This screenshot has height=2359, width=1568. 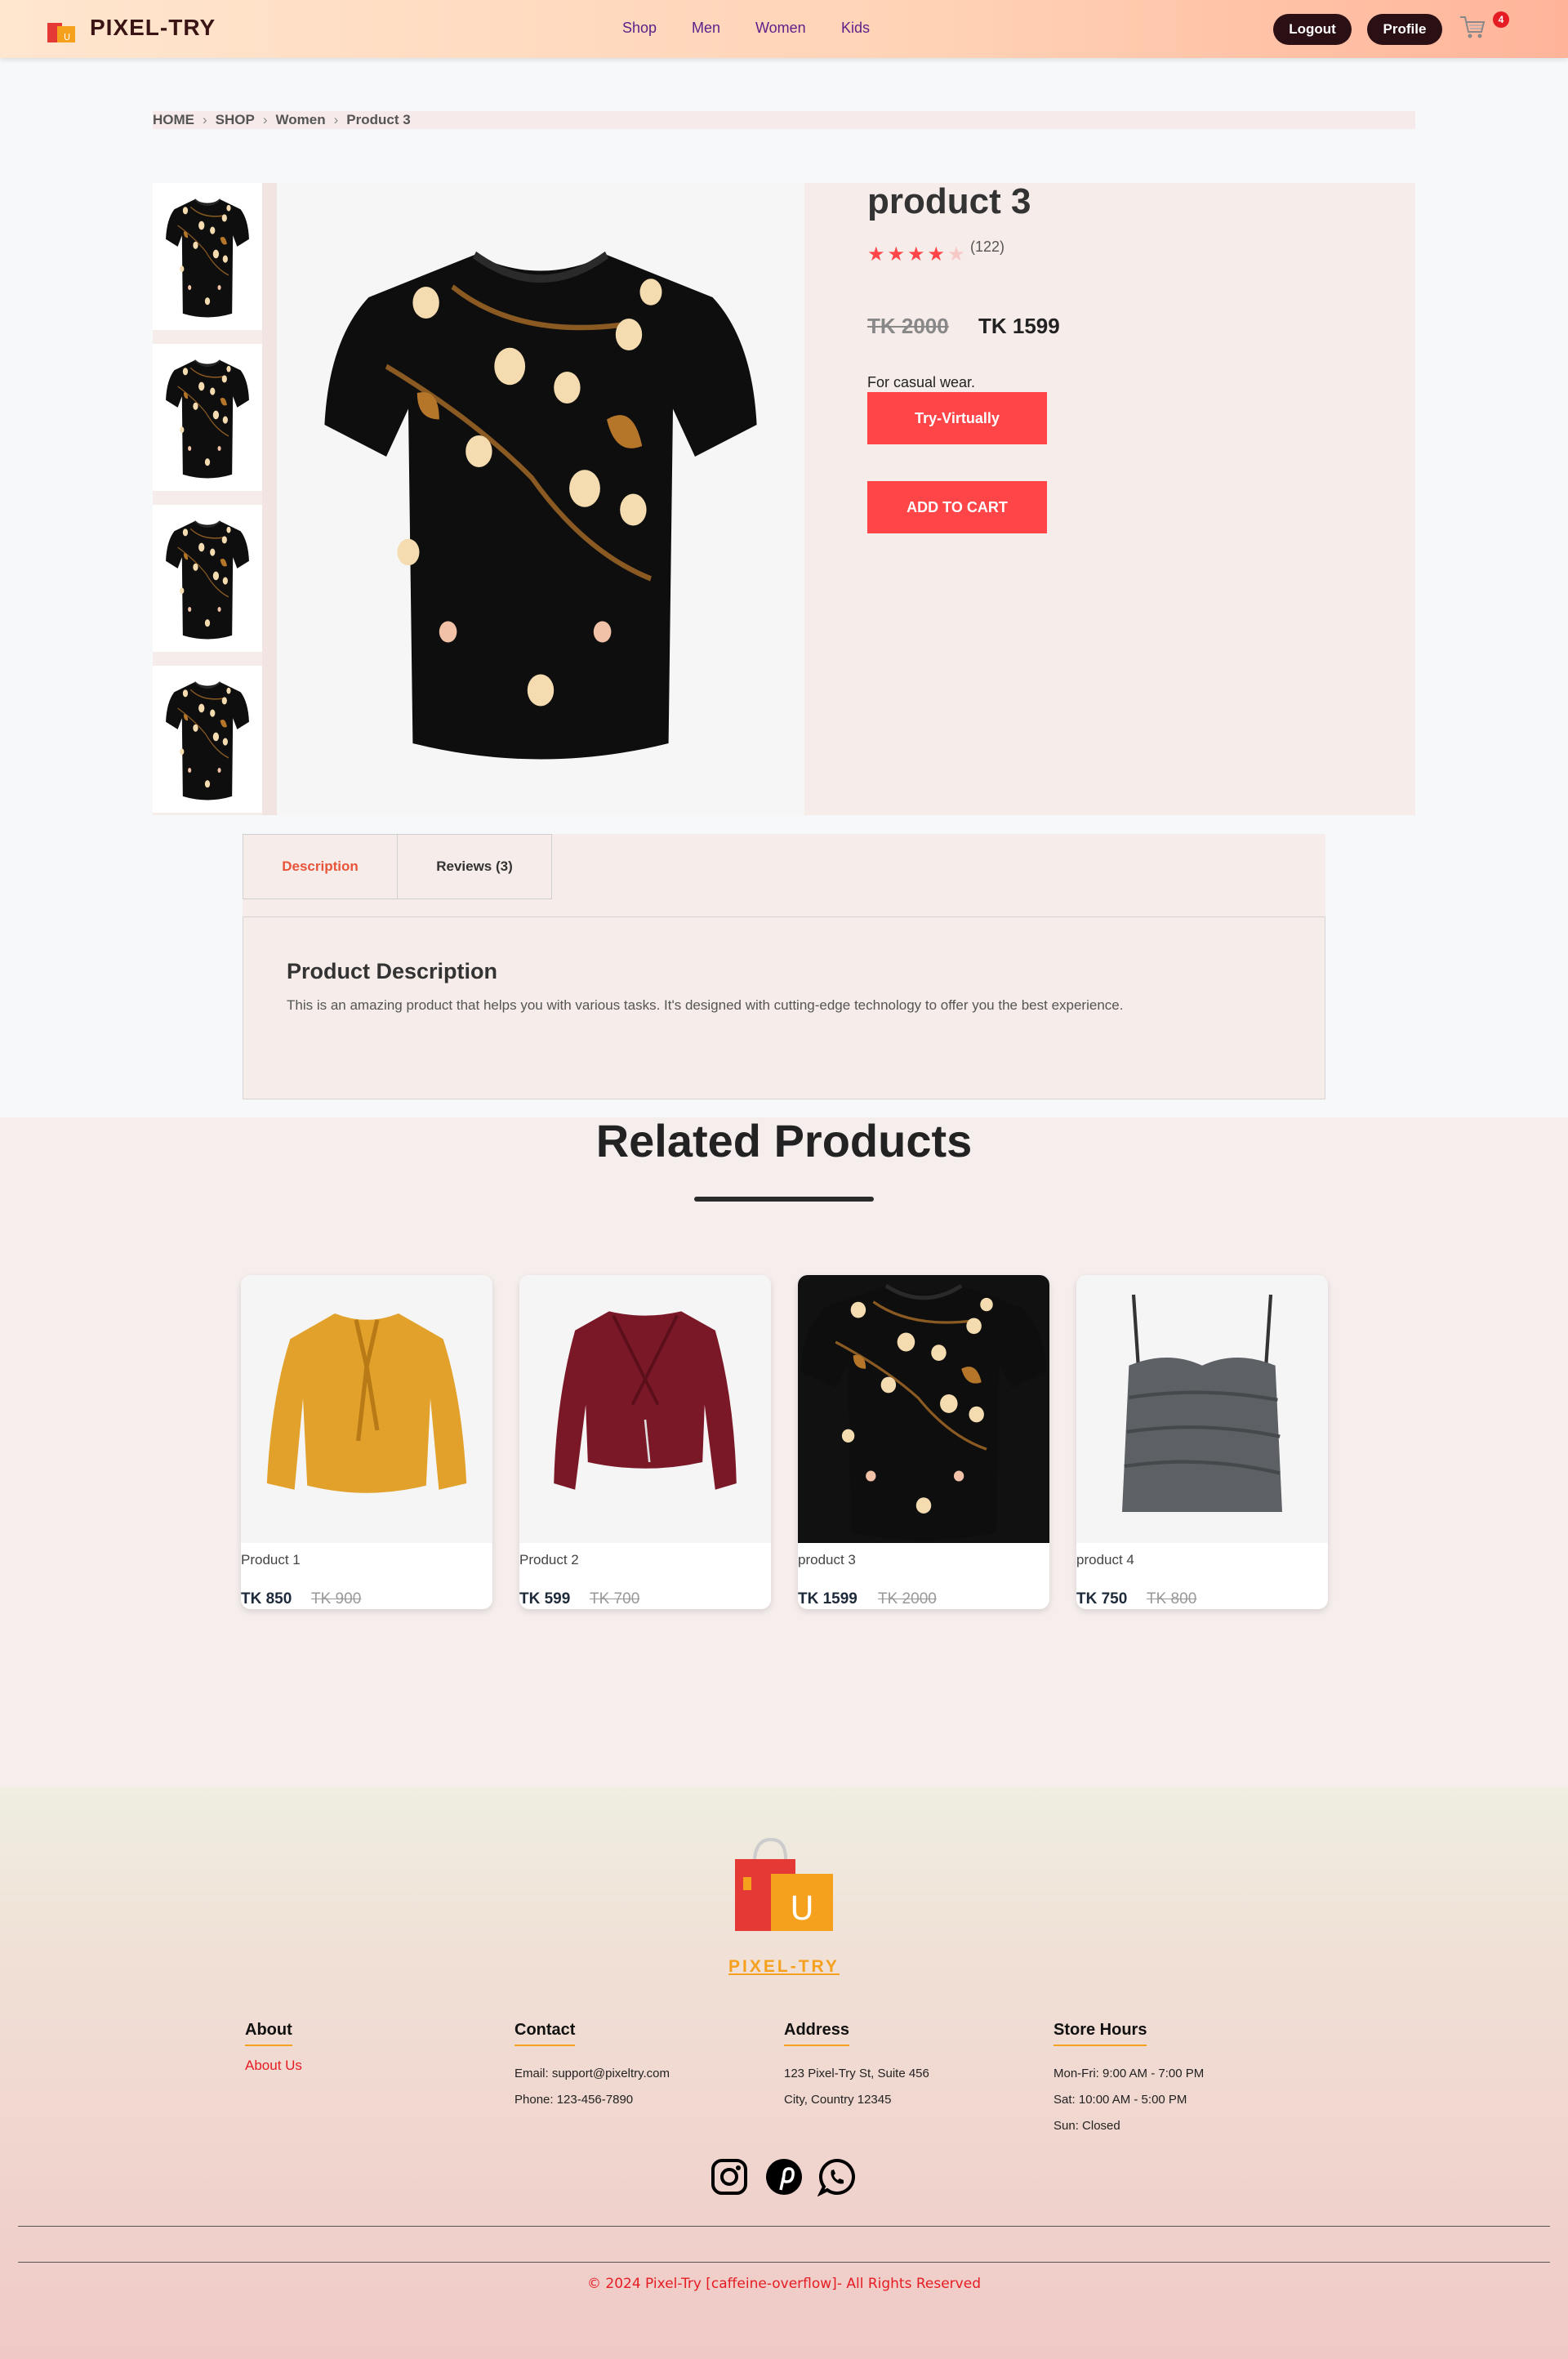 What do you see at coordinates (837, 2177) in the screenshot?
I see `whatsapp-icon` at bounding box center [837, 2177].